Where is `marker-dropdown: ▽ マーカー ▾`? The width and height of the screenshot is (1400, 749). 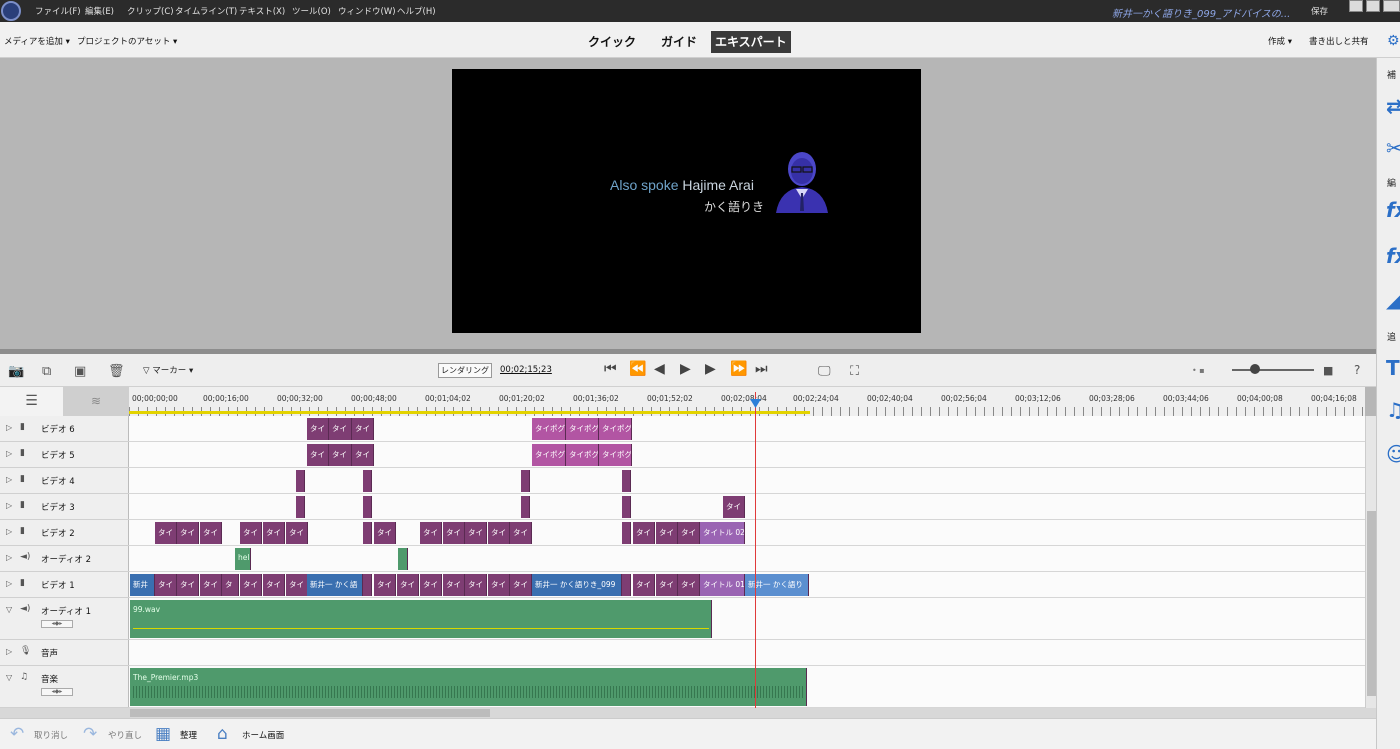 marker-dropdown: ▽ マーカー ▾ is located at coordinates (168, 370).